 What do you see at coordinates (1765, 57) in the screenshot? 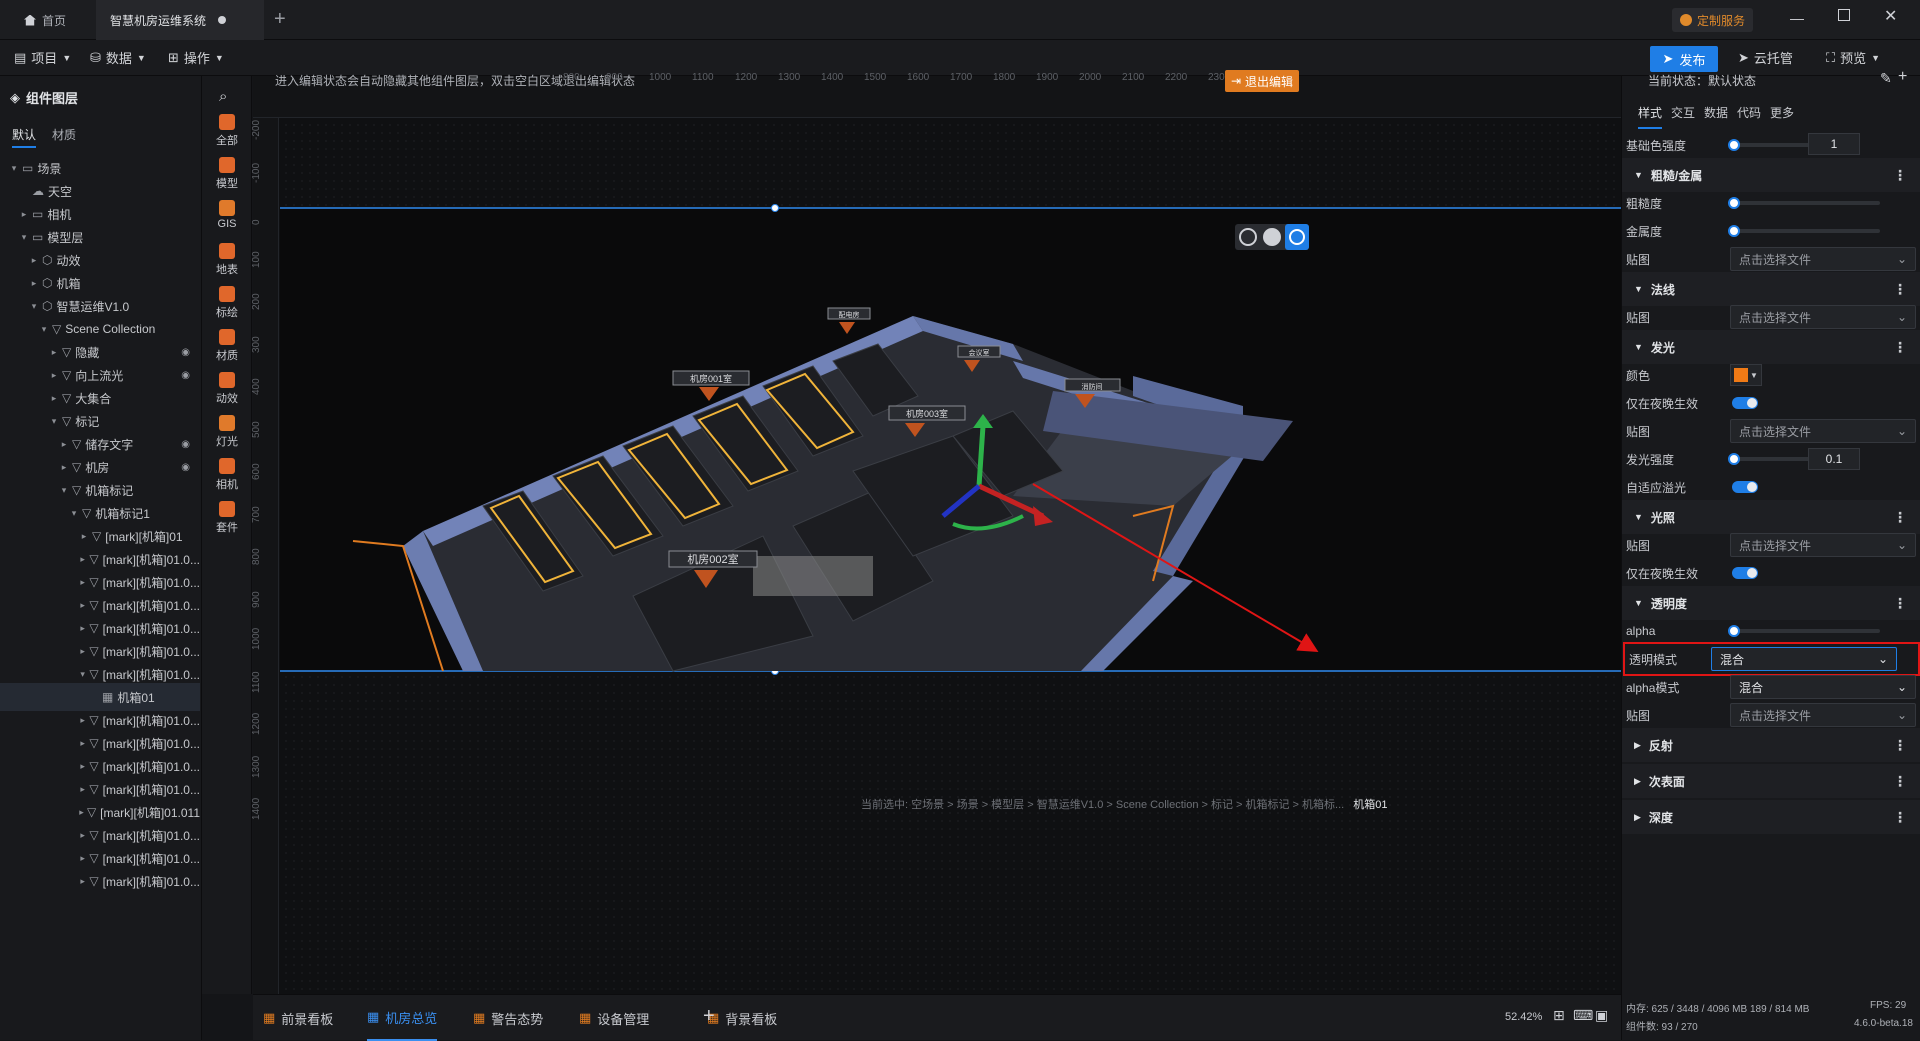
I see `cloud-host-button: ➤ 云托管` at bounding box center [1765, 57].